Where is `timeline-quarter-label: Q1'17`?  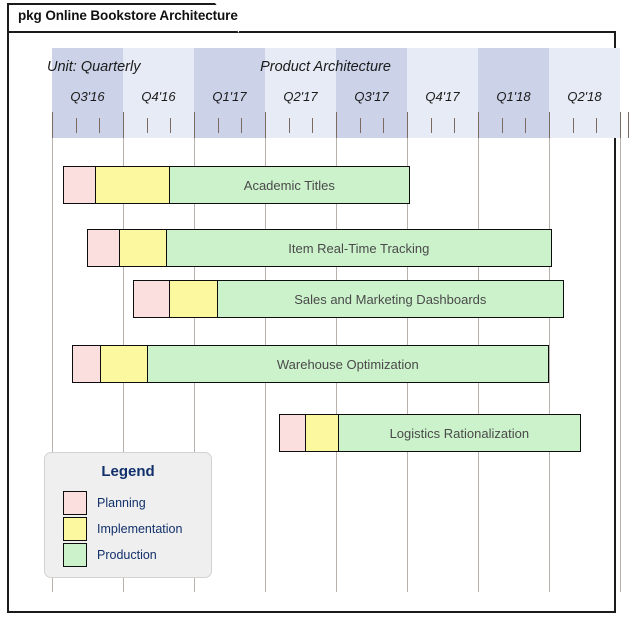 timeline-quarter-label: Q1'17 is located at coordinates (229, 96).